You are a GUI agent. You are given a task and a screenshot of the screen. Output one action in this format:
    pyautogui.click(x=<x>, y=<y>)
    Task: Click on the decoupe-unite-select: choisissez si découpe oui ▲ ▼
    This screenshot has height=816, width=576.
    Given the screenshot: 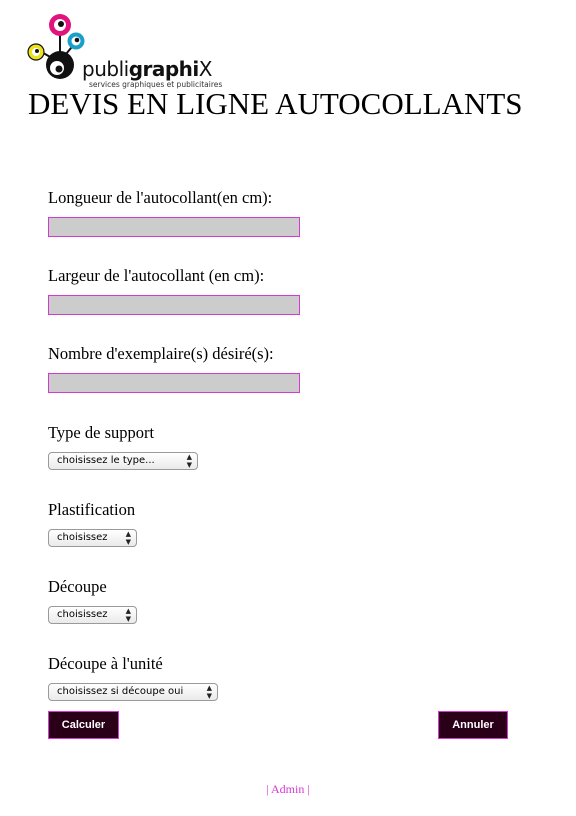 What is the action you would take?
    pyautogui.click(x=133, y=692)
    